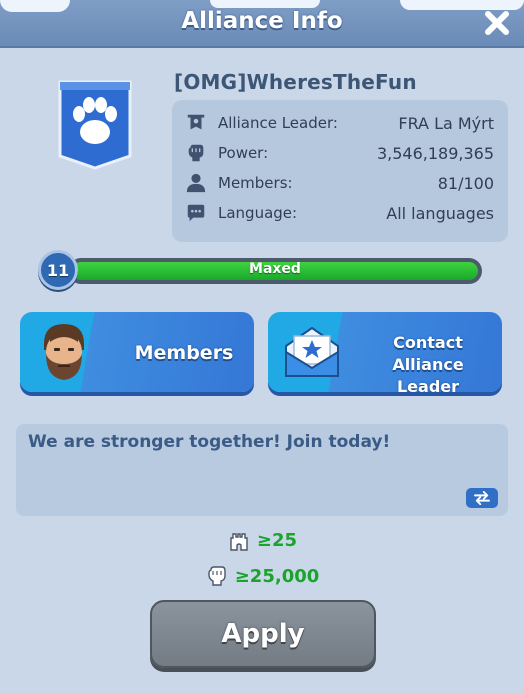 The width and height of the screenshot is (524, 694). Describe the element at coordinates (196, 213) in the screenshot. I see `chat-icon` at that location.